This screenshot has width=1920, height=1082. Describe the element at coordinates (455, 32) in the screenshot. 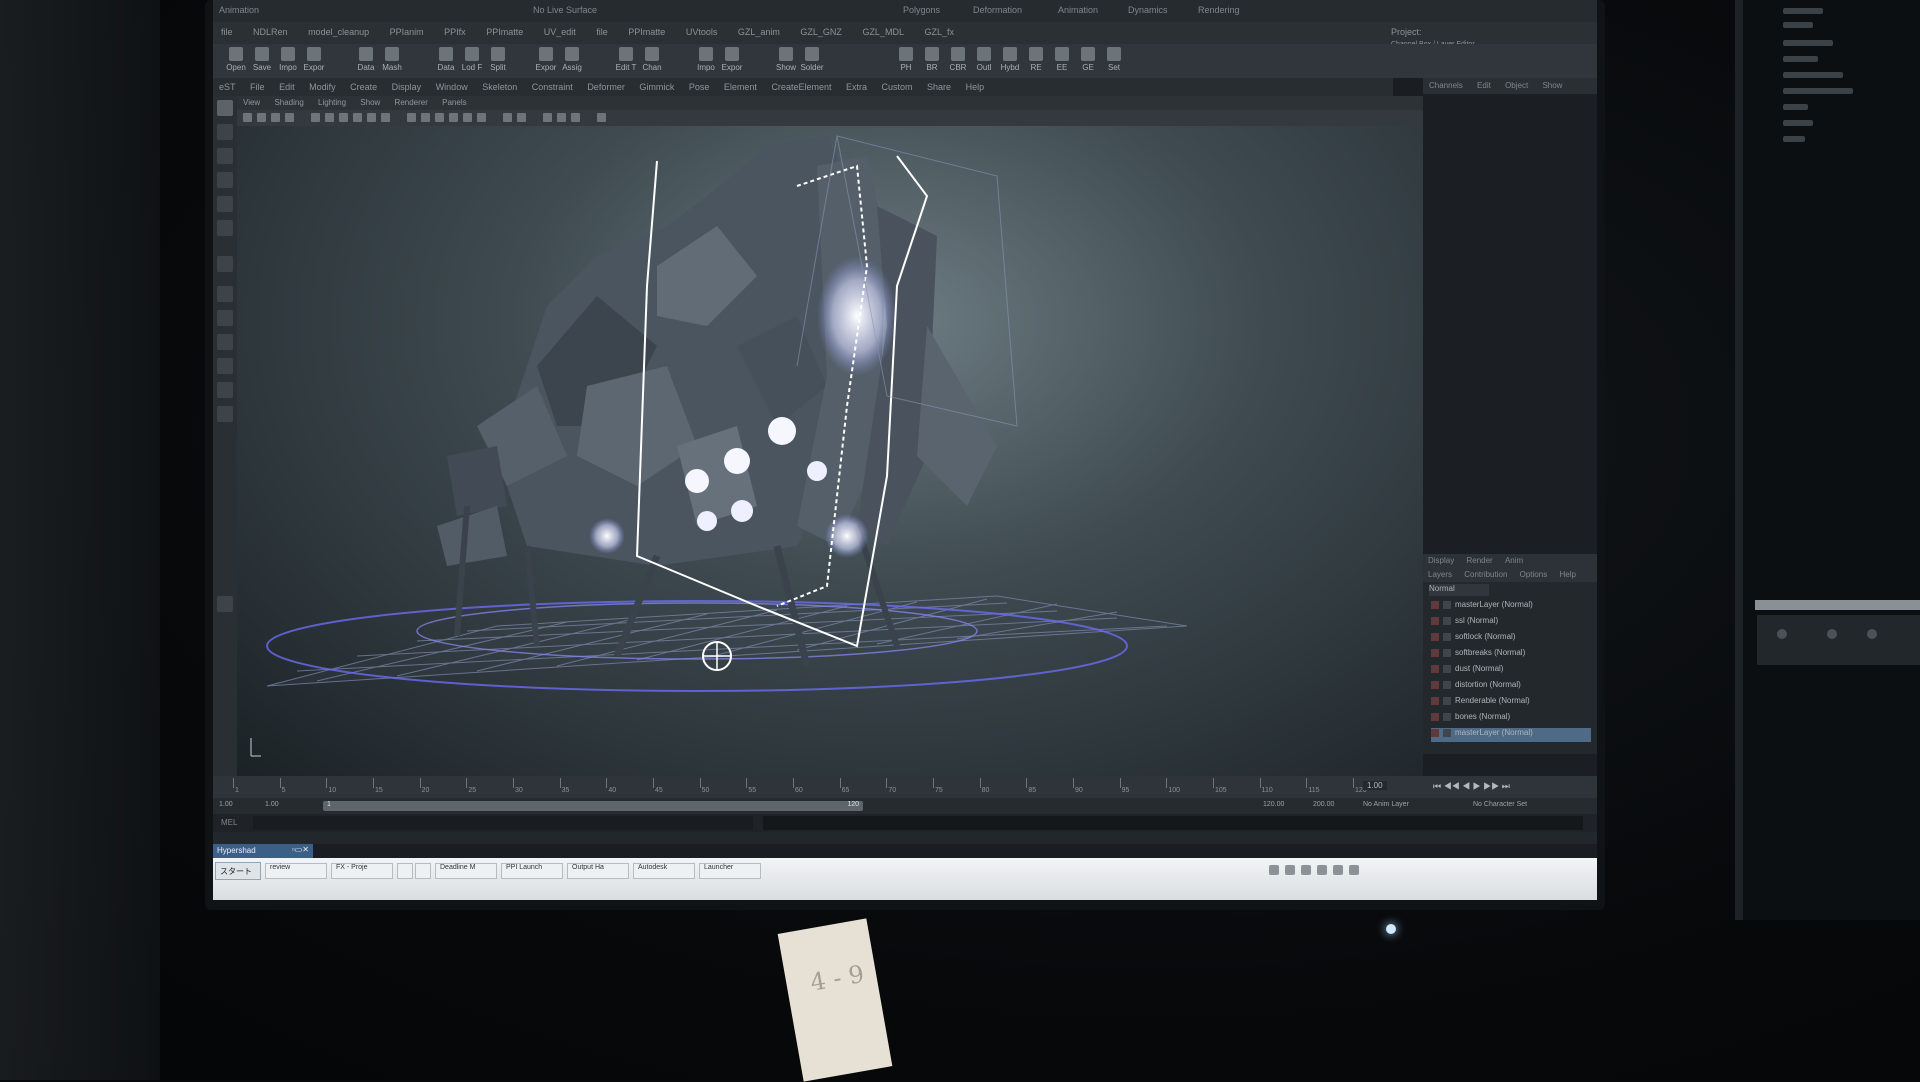

I see `shelf-tab: PPIfx` at that location.